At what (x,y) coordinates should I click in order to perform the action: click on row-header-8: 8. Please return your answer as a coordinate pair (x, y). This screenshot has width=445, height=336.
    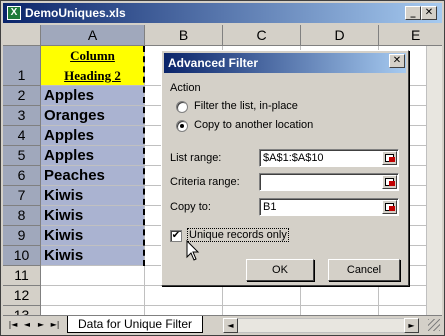
    Looking at the image, I should click on (22, 216).